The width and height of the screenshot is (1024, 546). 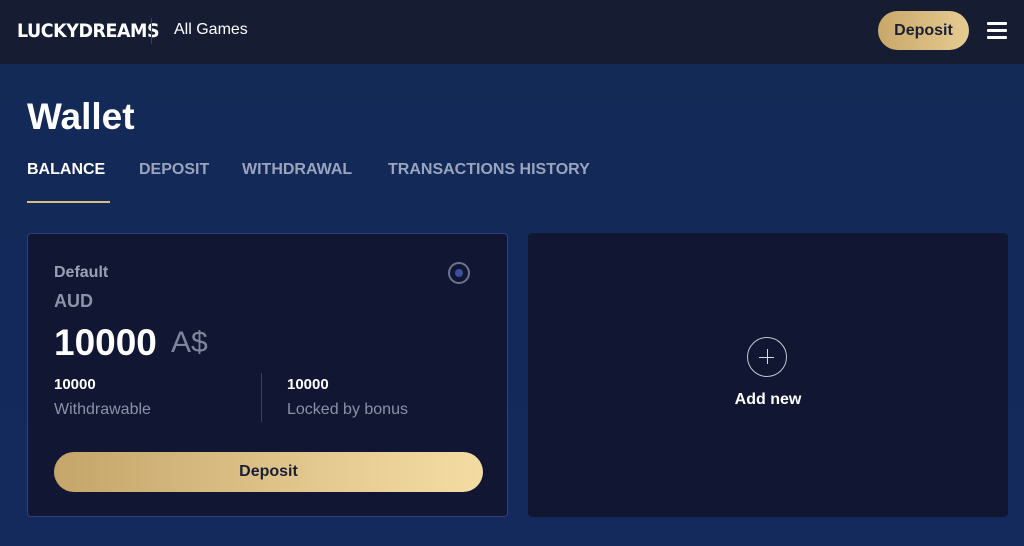 What do you see at coordinates (211, 30) in the screenshot?
I see `nav-all-games-link: All Games` at bounding box center [211, 30].